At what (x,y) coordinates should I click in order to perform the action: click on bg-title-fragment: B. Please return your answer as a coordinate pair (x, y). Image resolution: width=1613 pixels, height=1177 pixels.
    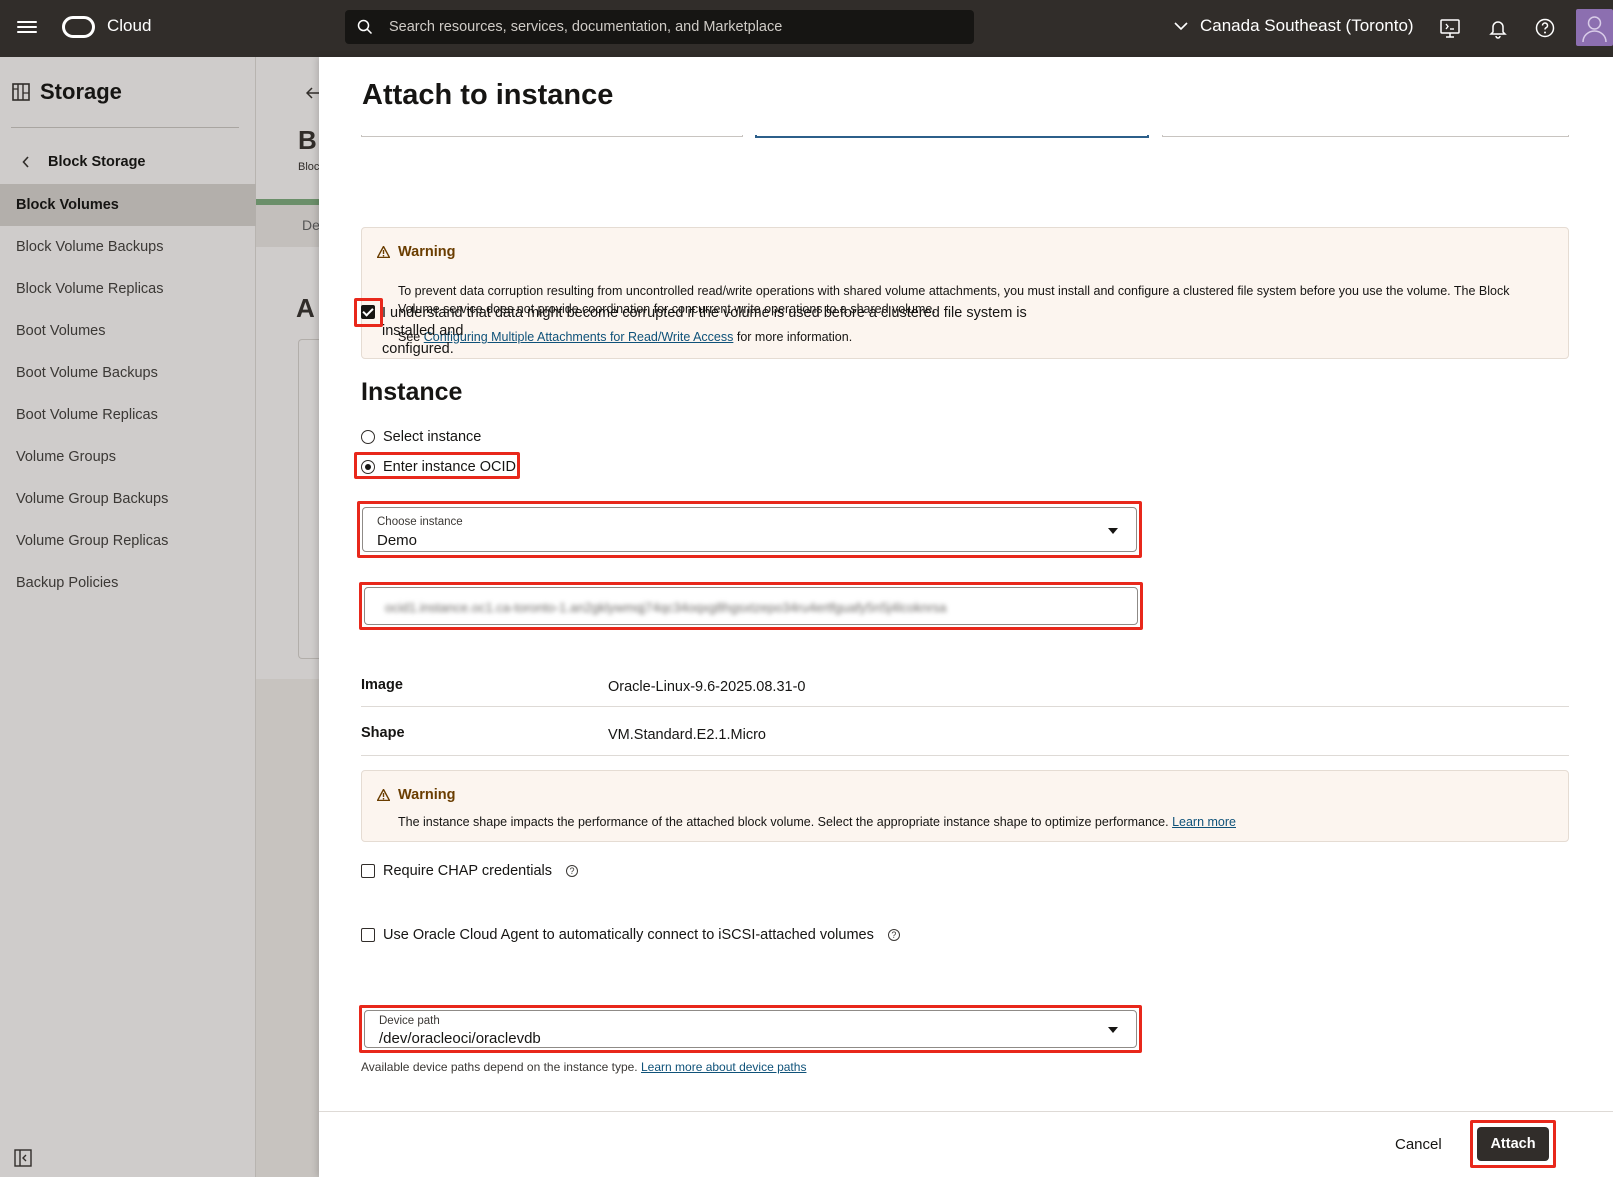
    Looking at the image, I should click on (307, 140).